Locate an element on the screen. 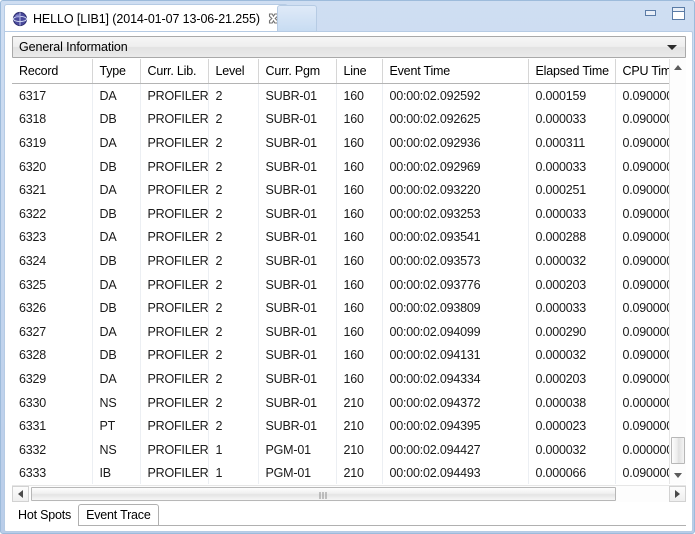  window-titlebar: HELLO [LIB1] (2014-01-07 13-06-21.255) is located at coordinates (347, 16).